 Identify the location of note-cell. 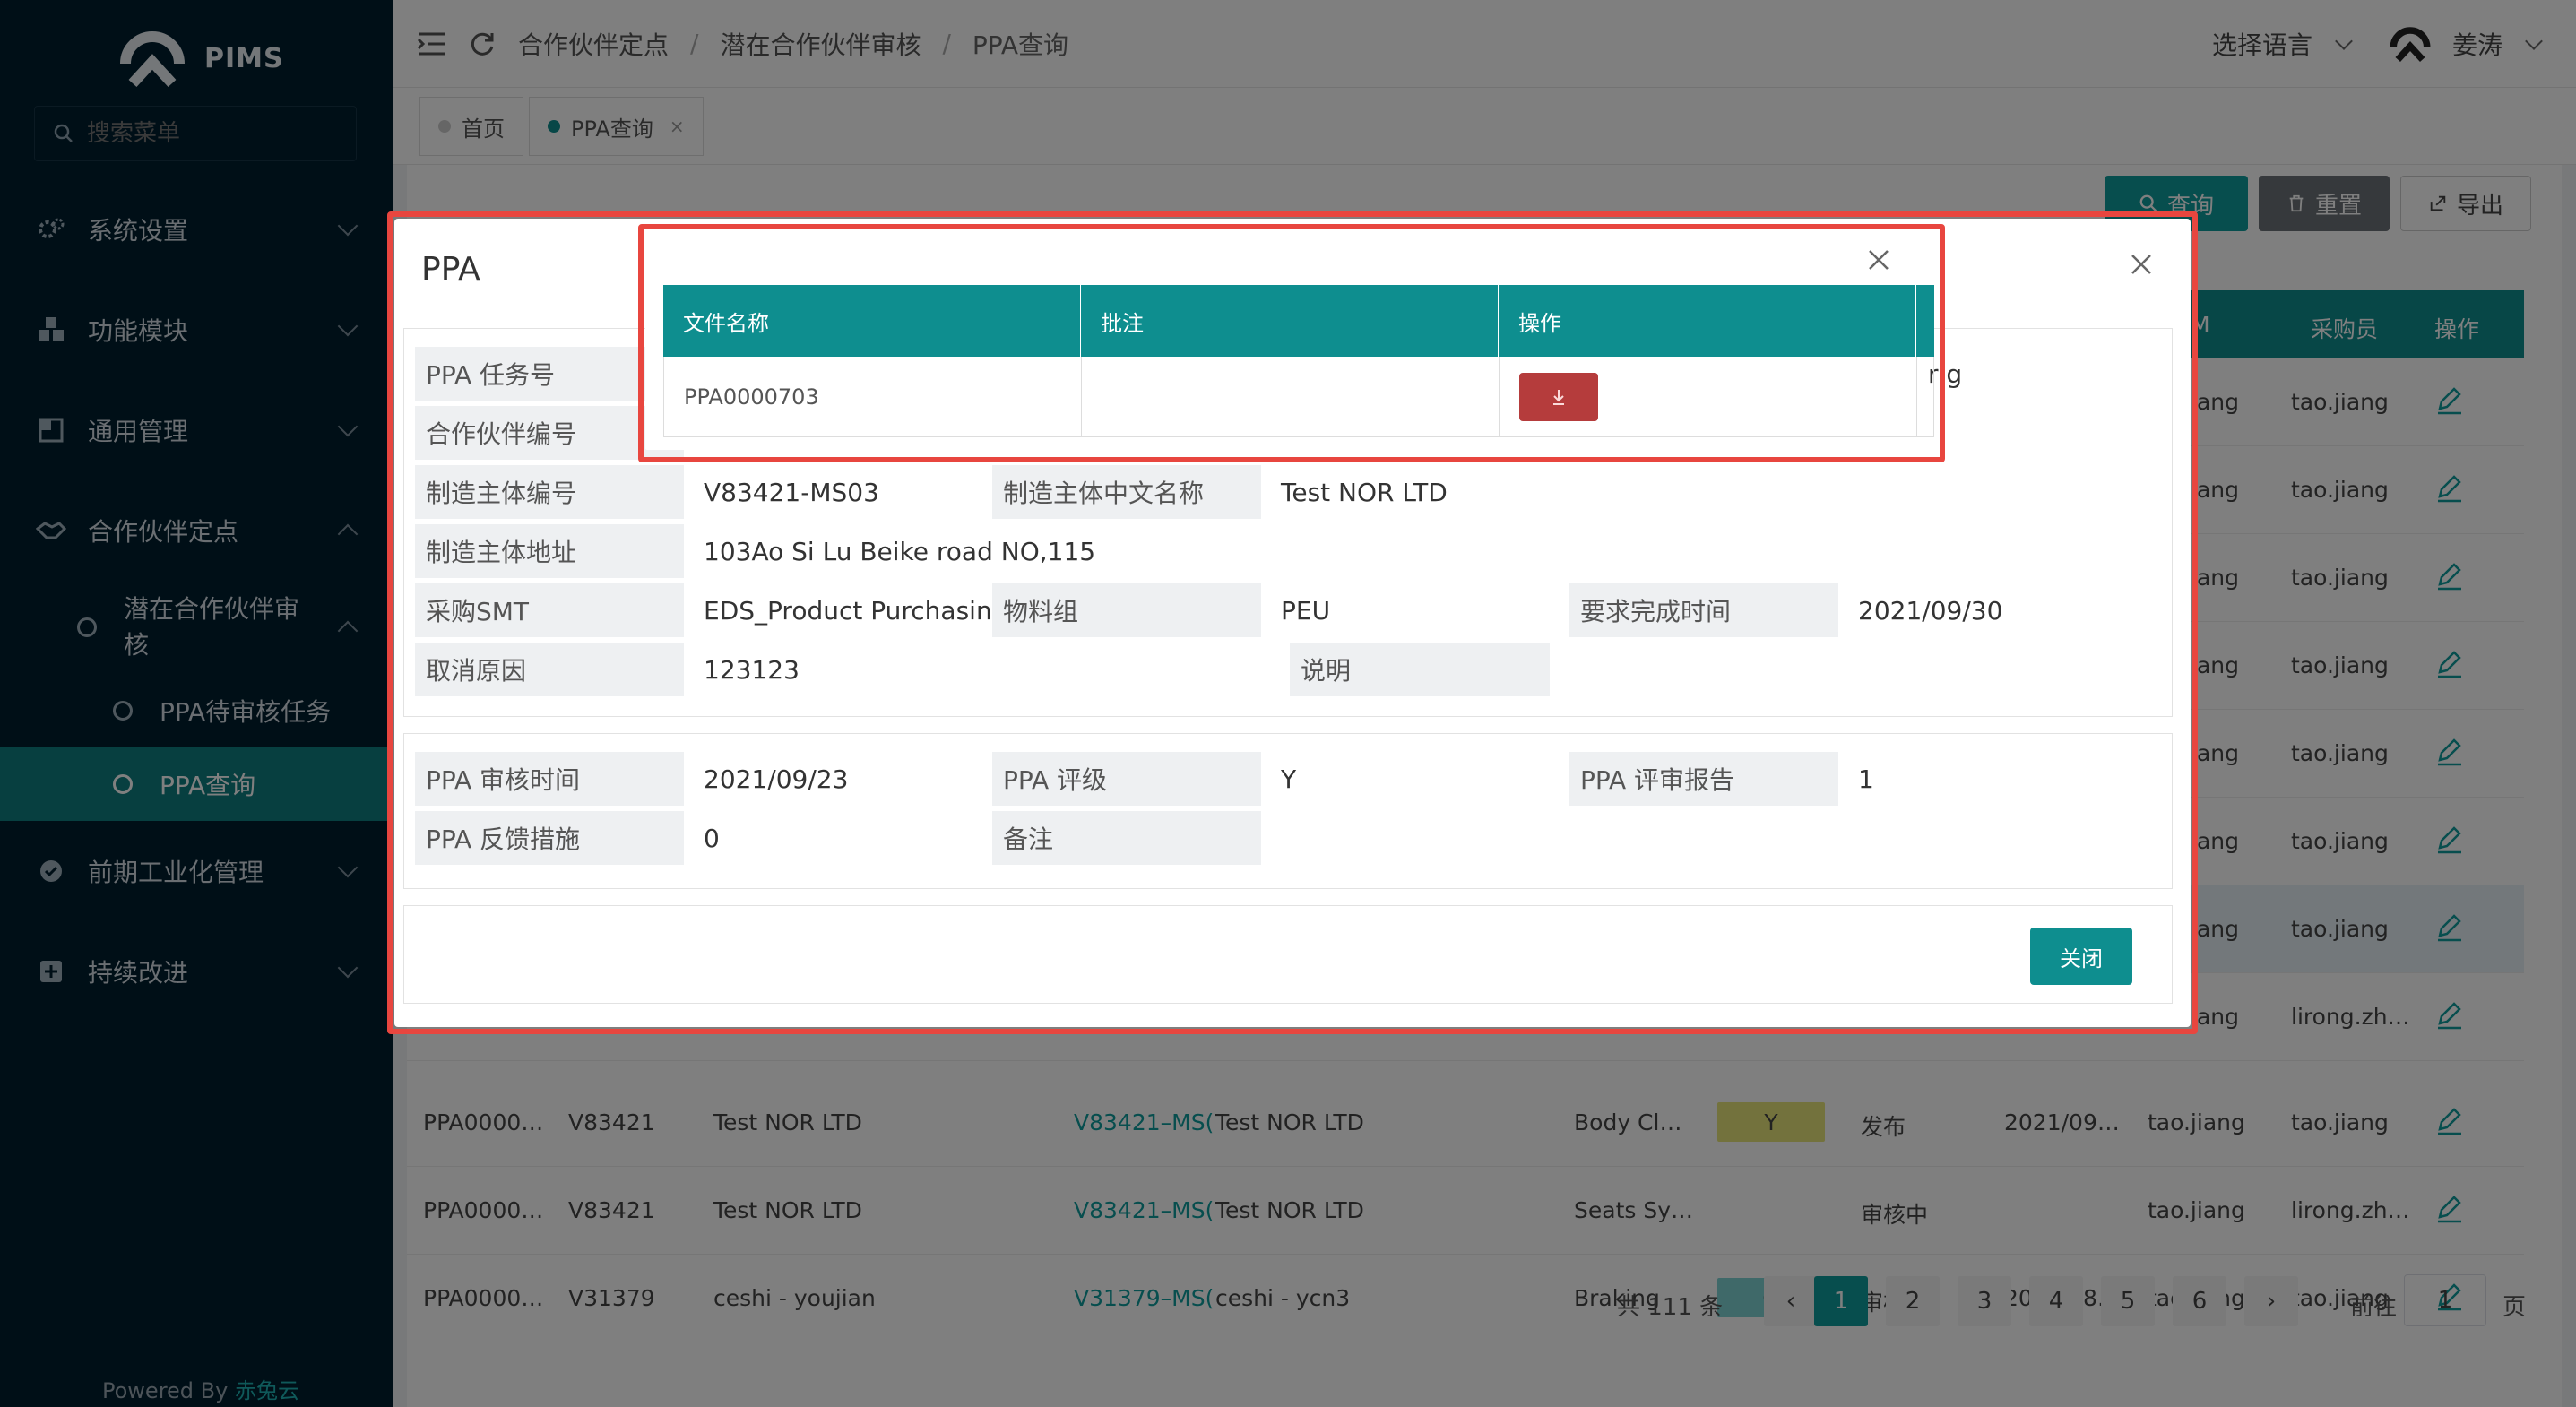
(1291, 396).